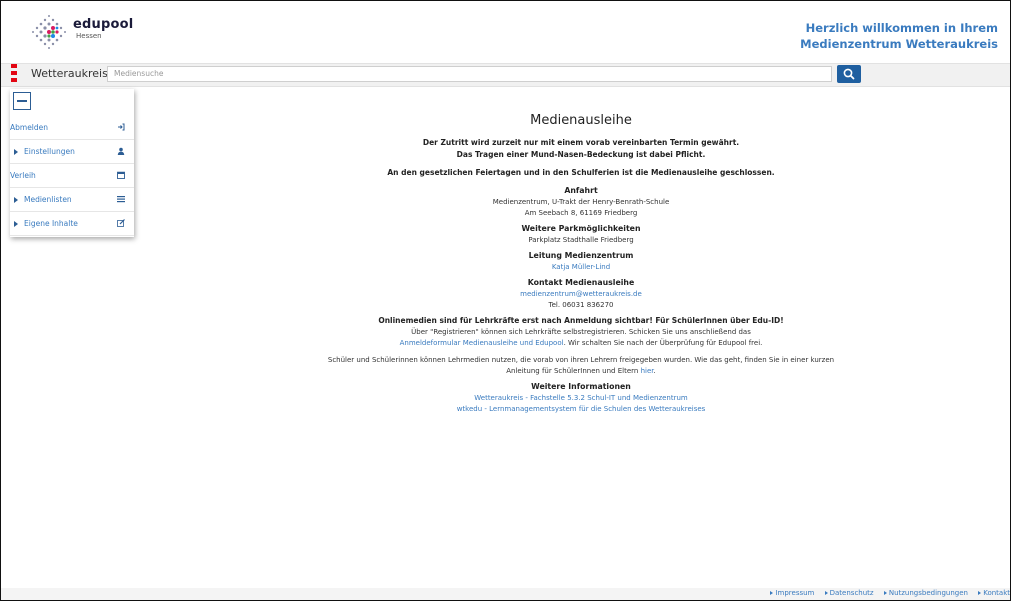  What do you see at coordinates (581, 386) in the screenshot?
I see `info-heading: Weitere Informationen` at bounding box center [581, 386].